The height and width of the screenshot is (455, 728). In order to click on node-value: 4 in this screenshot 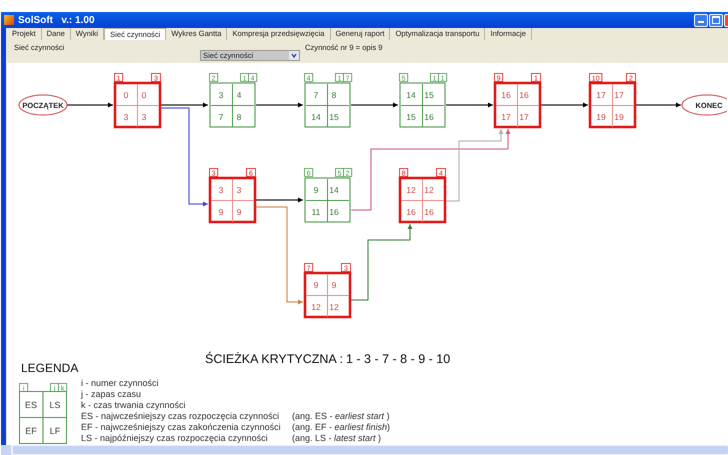, I will do `click(239, 95)`.